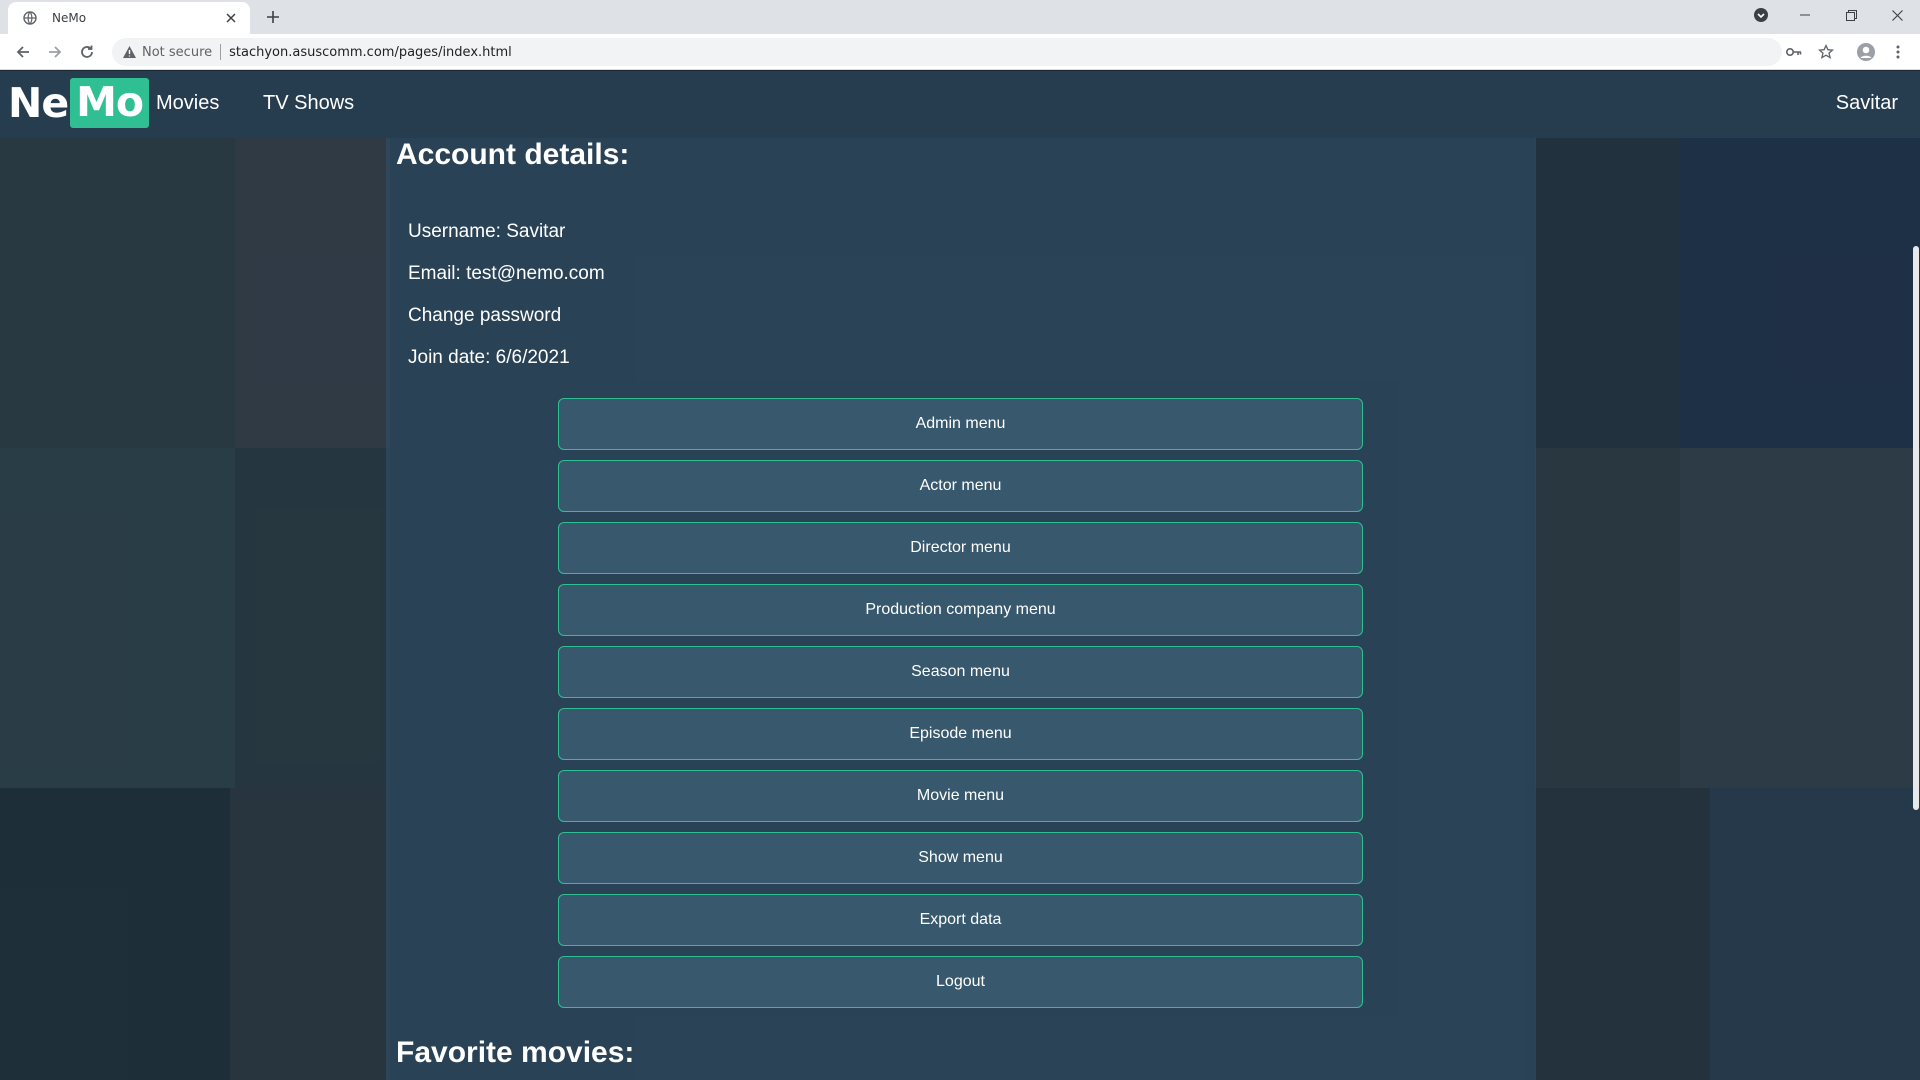  I want to click on movie-menu-button: Movie menu, so click(960, 796).